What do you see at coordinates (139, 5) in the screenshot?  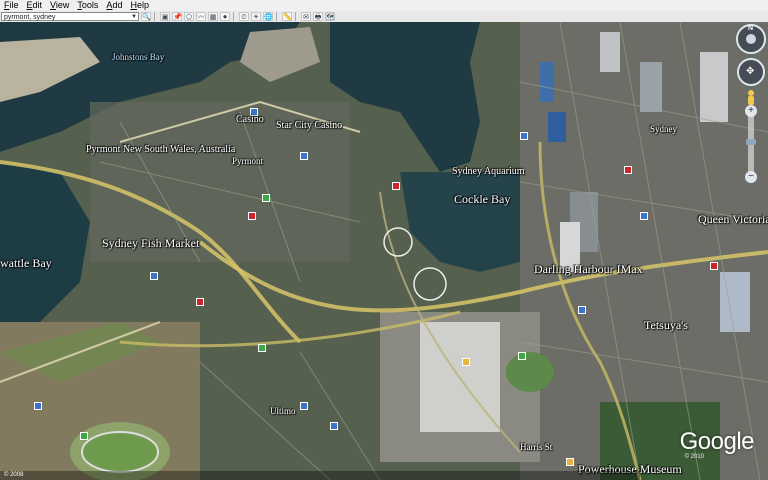 I see `menu-help: Help` at bounding box center [139, 5].